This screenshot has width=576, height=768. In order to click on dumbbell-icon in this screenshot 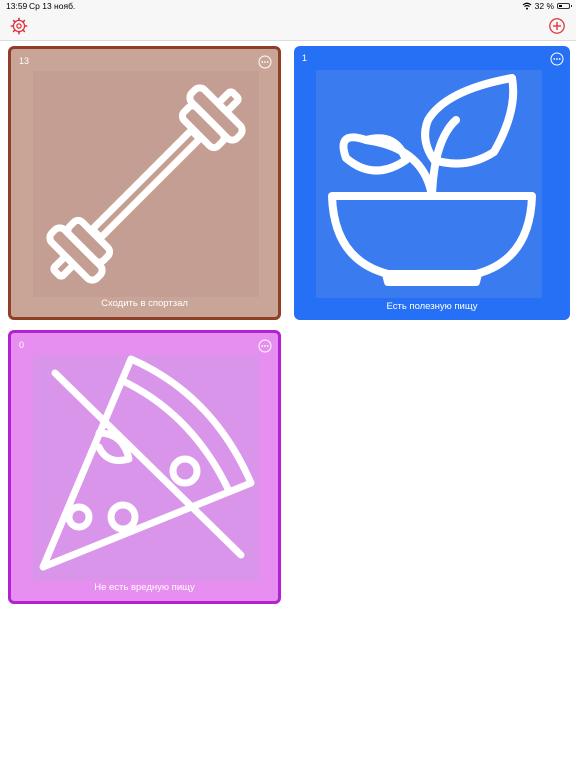, I will do `click(146, 184)`.